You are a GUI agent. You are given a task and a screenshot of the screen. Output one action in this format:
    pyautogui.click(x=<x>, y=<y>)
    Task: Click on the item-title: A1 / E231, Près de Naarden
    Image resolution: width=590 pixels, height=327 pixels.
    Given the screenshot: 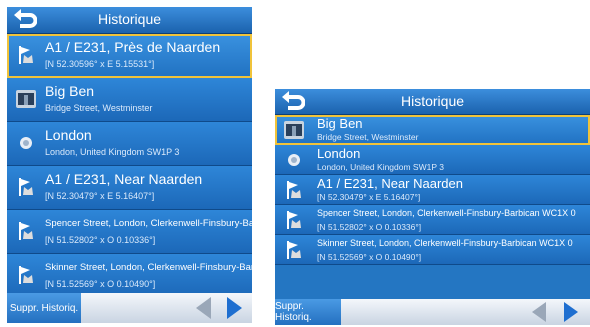 What is the action you would take?
    pyautogui.click(x=133, y=47)
    